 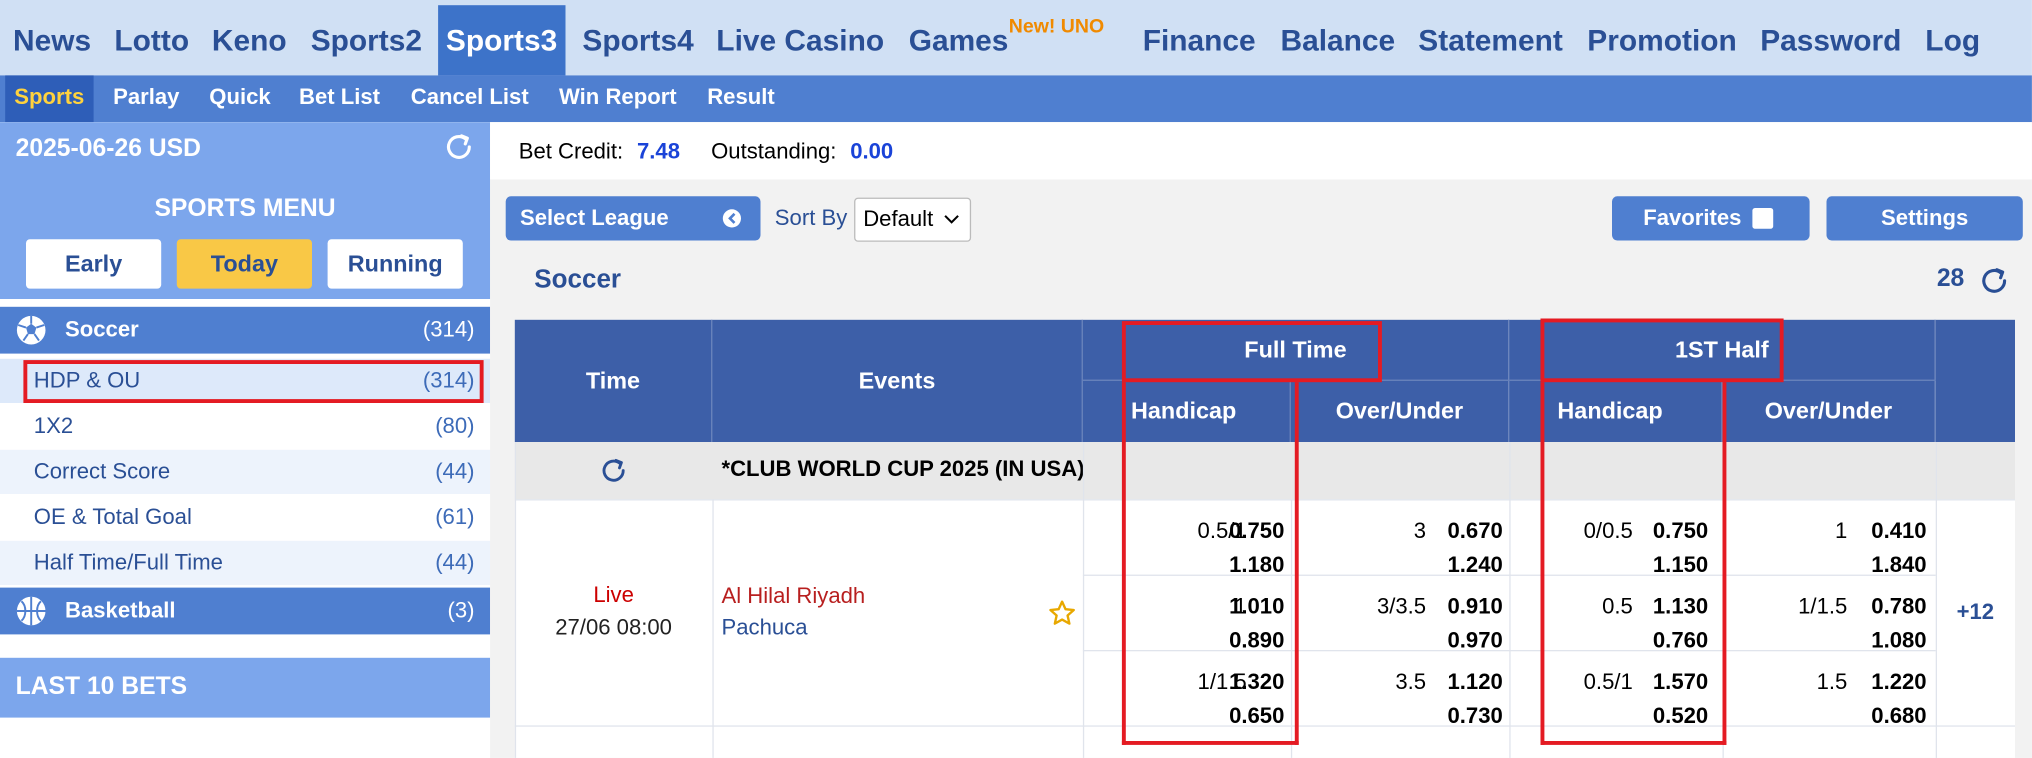 I want to click on h1-ou-under-odds: 1.080, so click(x=1898, y=641).